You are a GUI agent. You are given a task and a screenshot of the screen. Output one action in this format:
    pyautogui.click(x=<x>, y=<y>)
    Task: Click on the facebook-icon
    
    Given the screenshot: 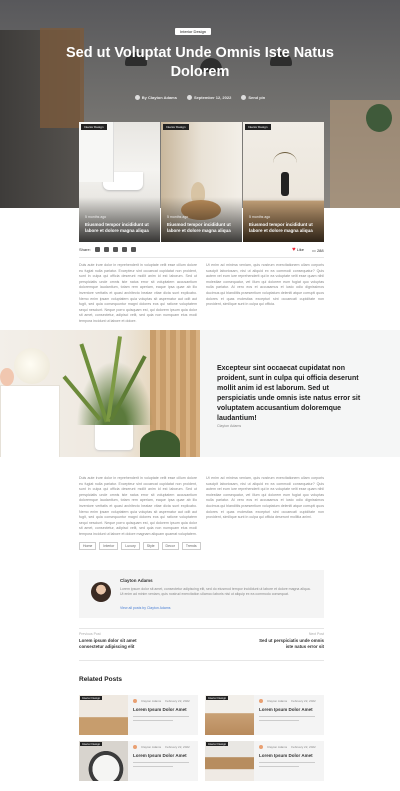 What is the action you would take?
    pyautogui.click(x=115, y=249)
    